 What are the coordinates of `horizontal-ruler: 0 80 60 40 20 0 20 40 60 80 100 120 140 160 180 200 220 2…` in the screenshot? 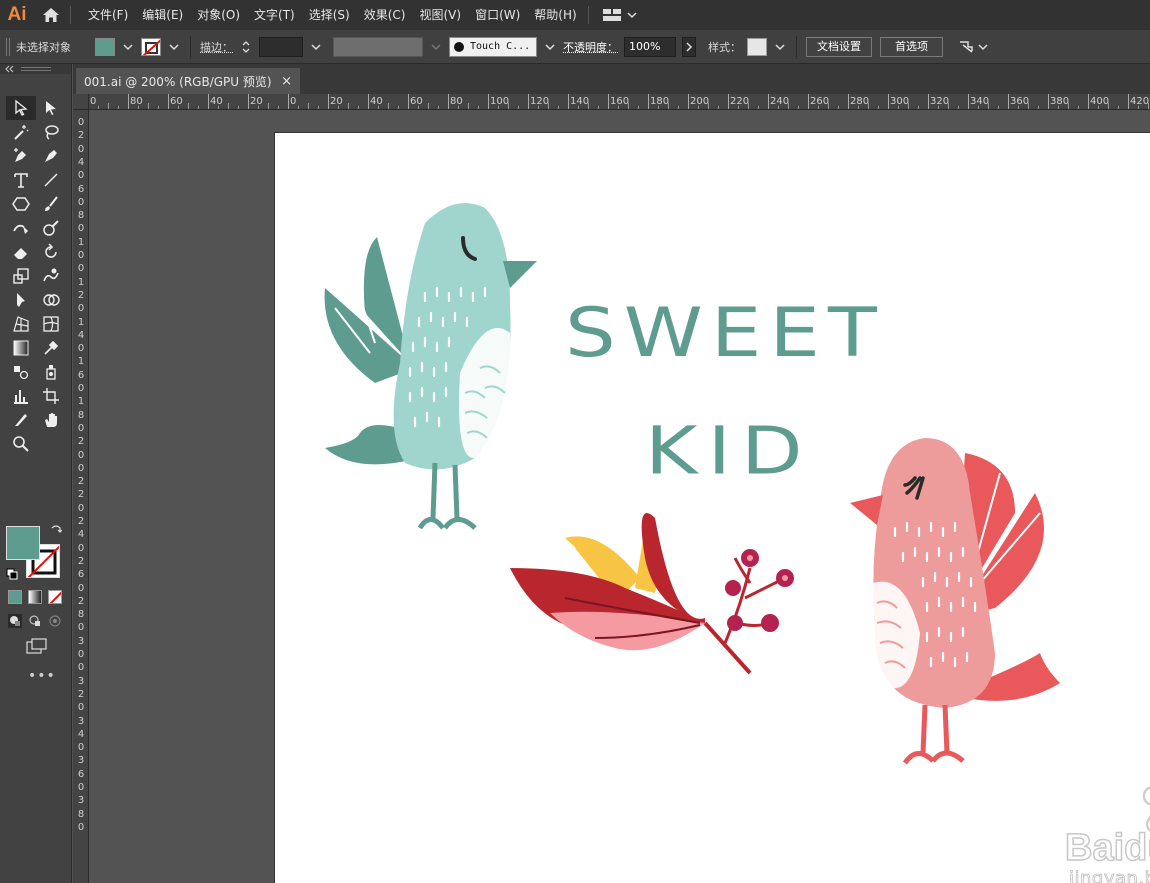 It's located at (611, 102).